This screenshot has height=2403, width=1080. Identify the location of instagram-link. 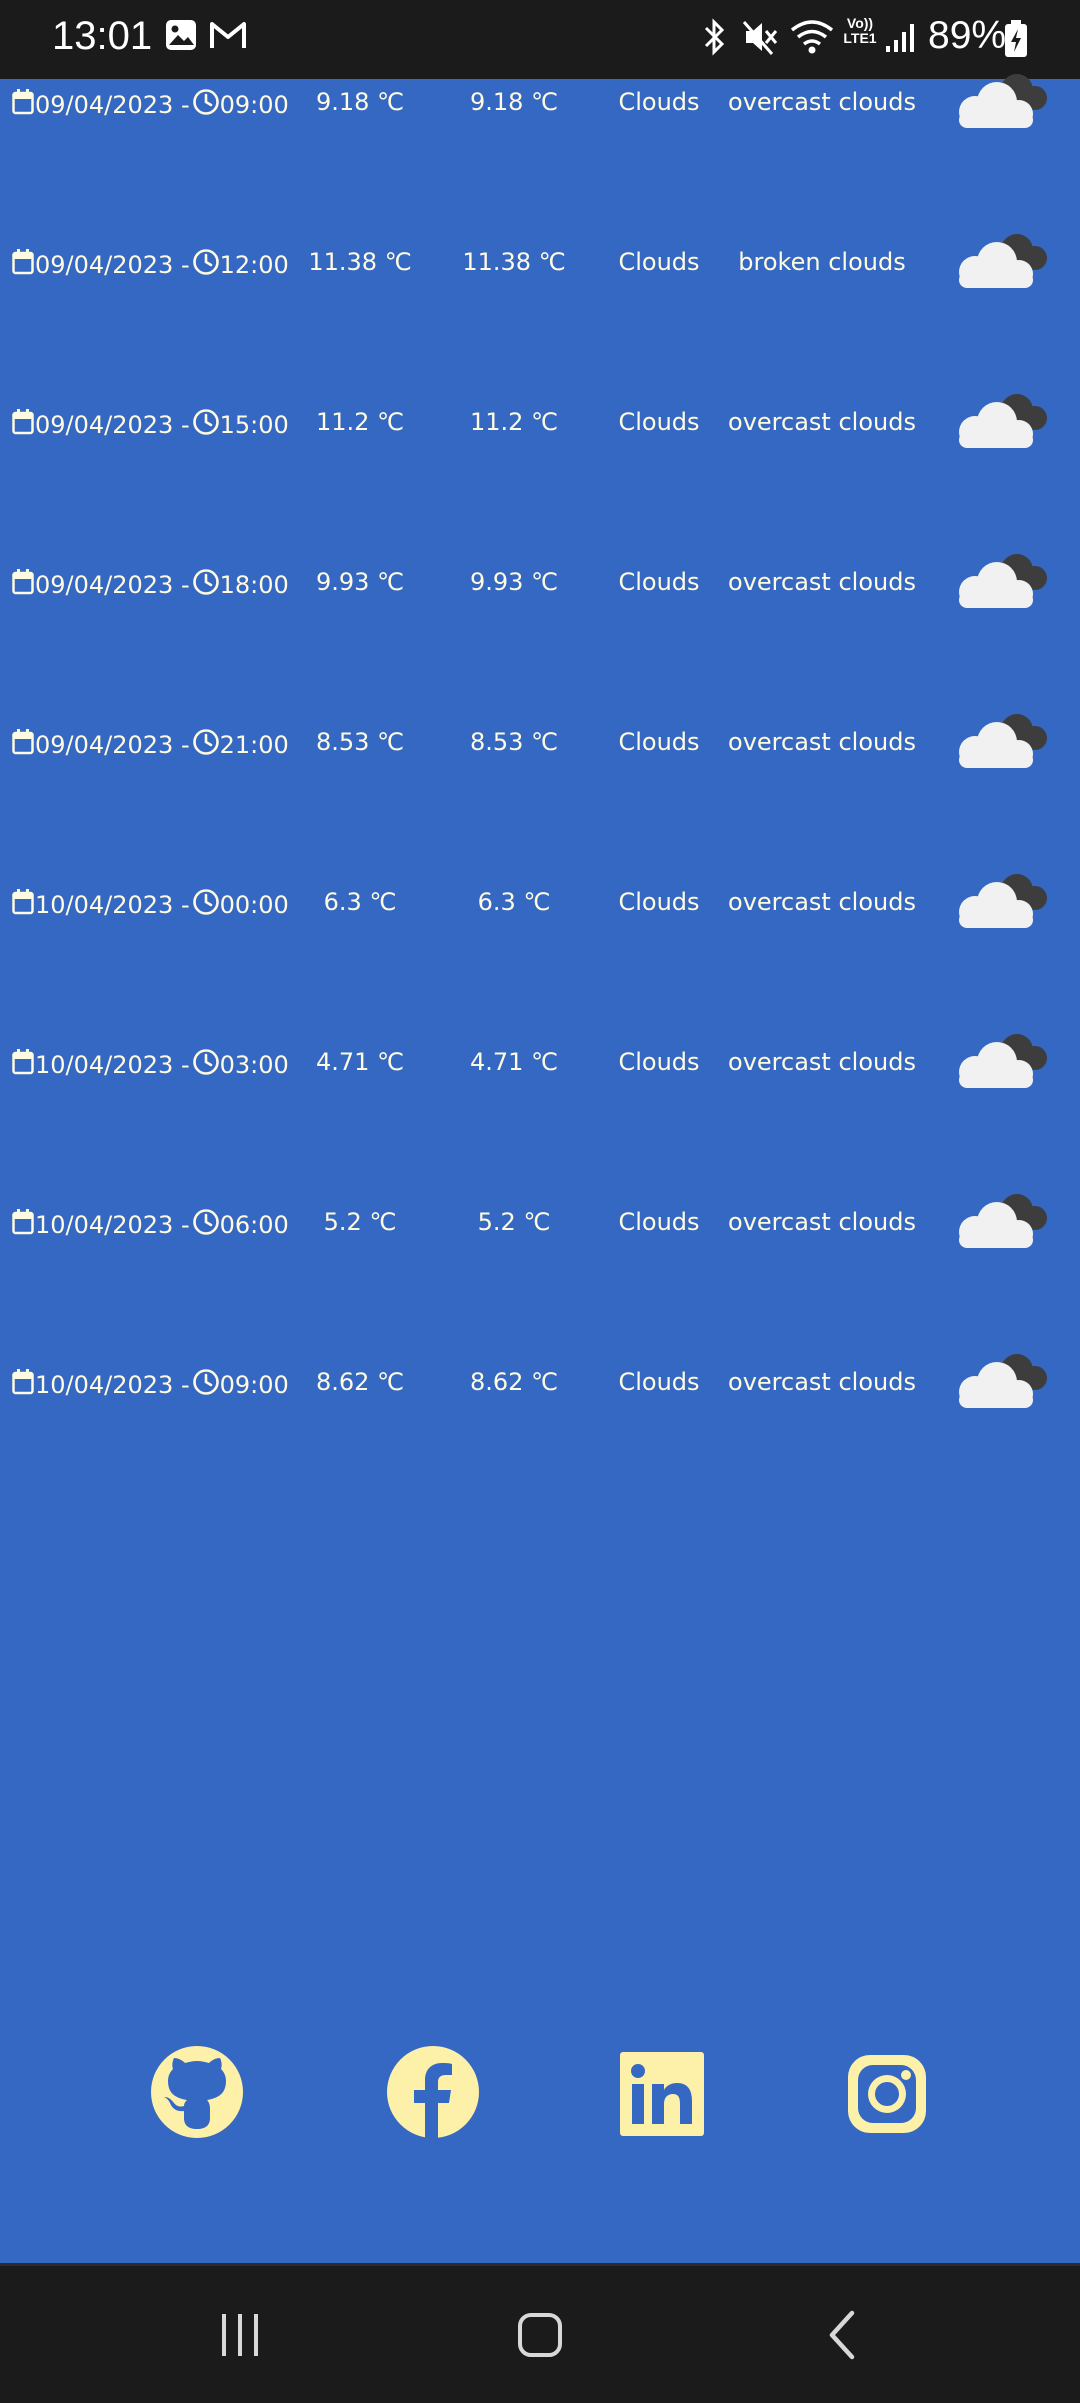
(887, 2094).